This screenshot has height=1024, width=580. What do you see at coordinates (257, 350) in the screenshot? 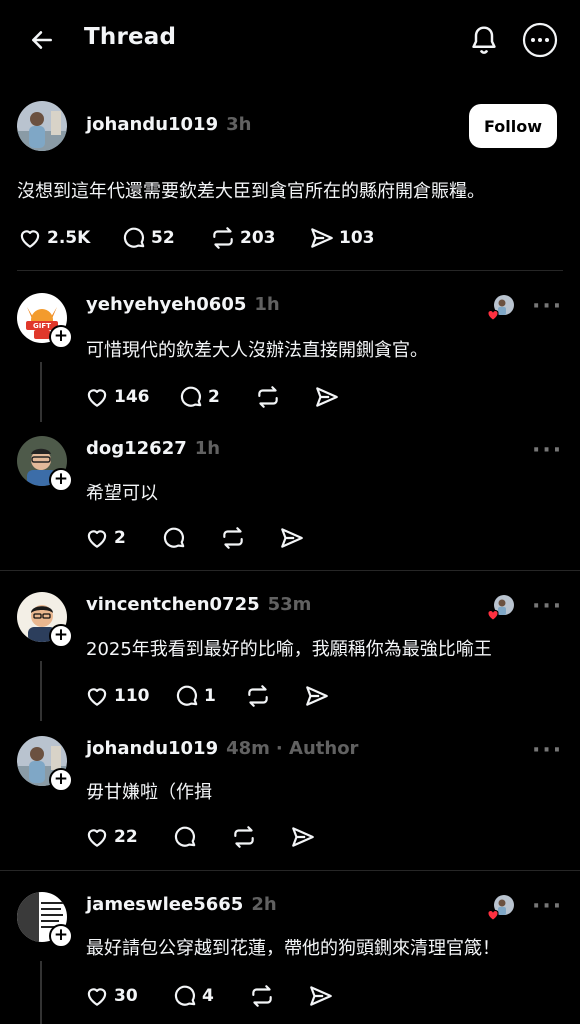
I see `reply-text: 可惜現代的欽差大人沒辦法直接開鍘貪官。` at bounding box center [257, 350].